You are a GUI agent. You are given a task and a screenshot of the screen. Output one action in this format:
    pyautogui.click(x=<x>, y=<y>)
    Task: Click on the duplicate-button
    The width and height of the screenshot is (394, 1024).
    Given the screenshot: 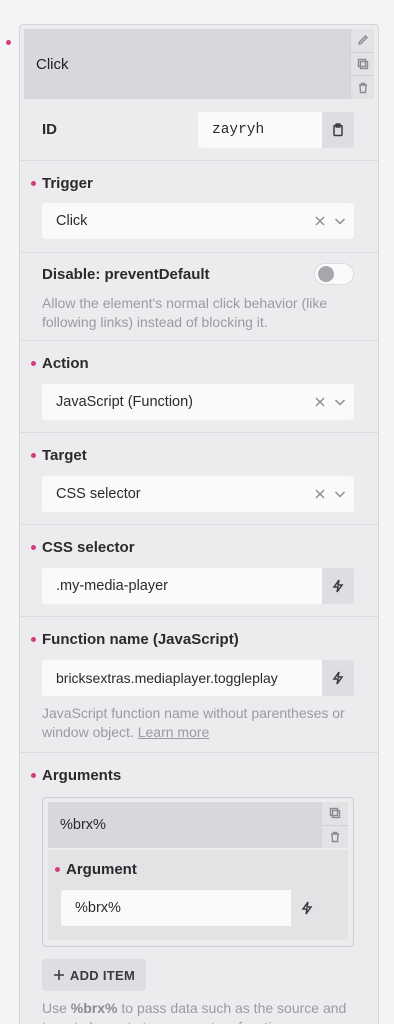 What is the action you would take?
    pyautogui.click(x=362, y=64)
    